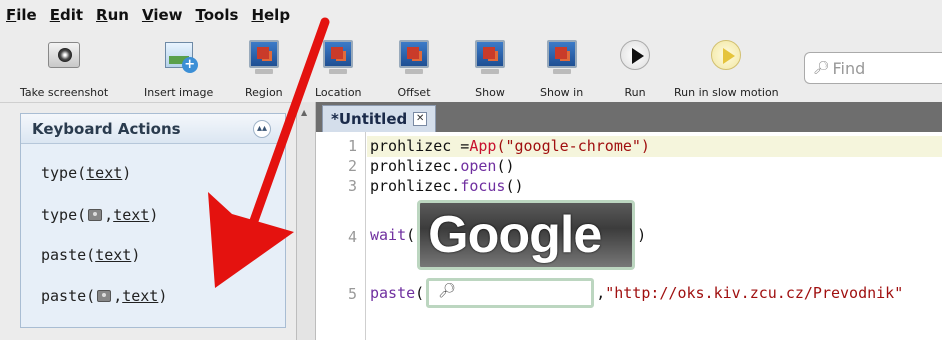 Image resolution: width=942 pixels, height=340 pixels. I want to click on insert-image-icon: +, so click(179, 58).